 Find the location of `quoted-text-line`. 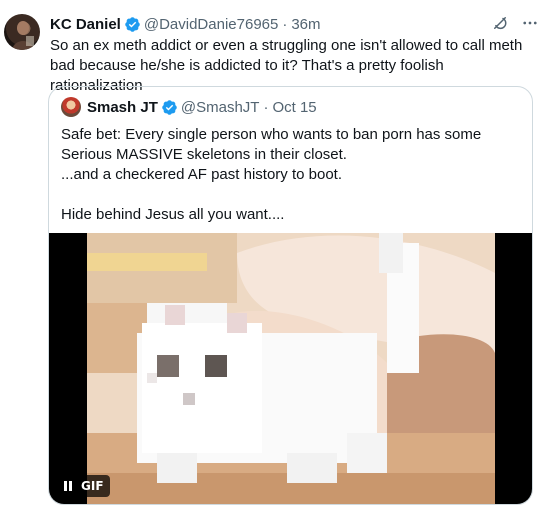

quoted-text-line is located at coordinates (293, 195).